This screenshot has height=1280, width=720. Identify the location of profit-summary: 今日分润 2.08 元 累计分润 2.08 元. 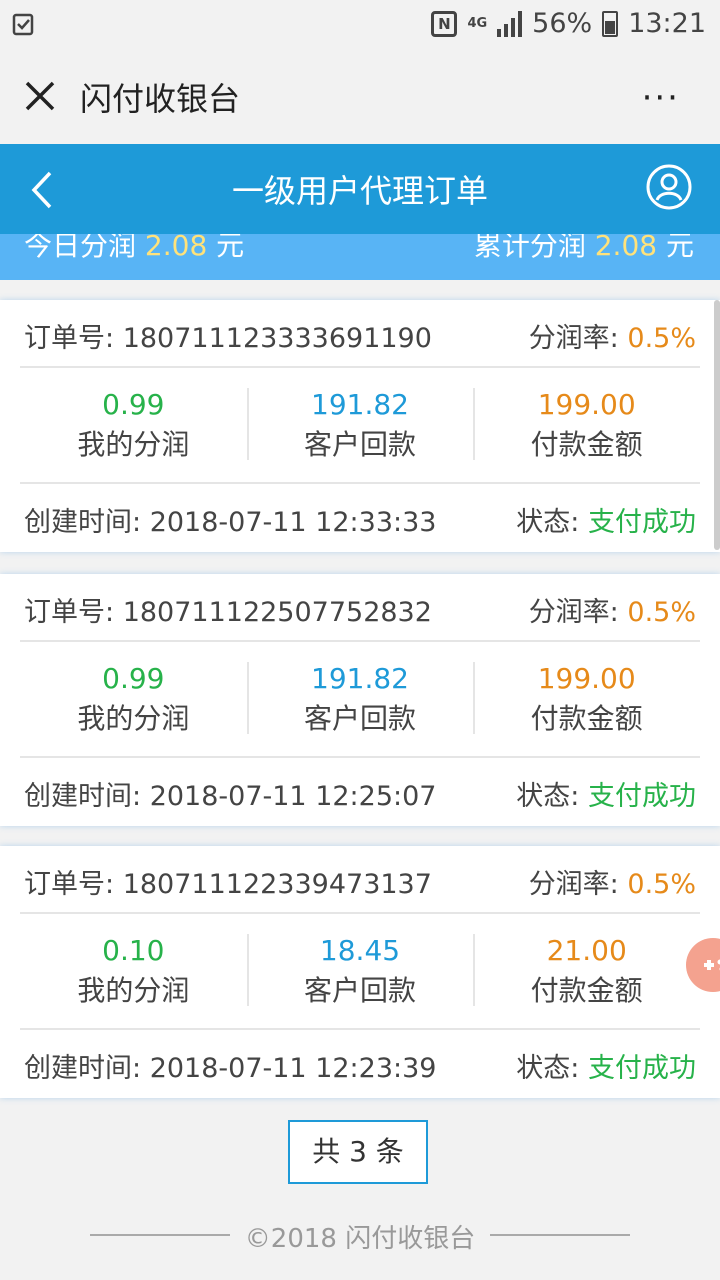
(360, 257).